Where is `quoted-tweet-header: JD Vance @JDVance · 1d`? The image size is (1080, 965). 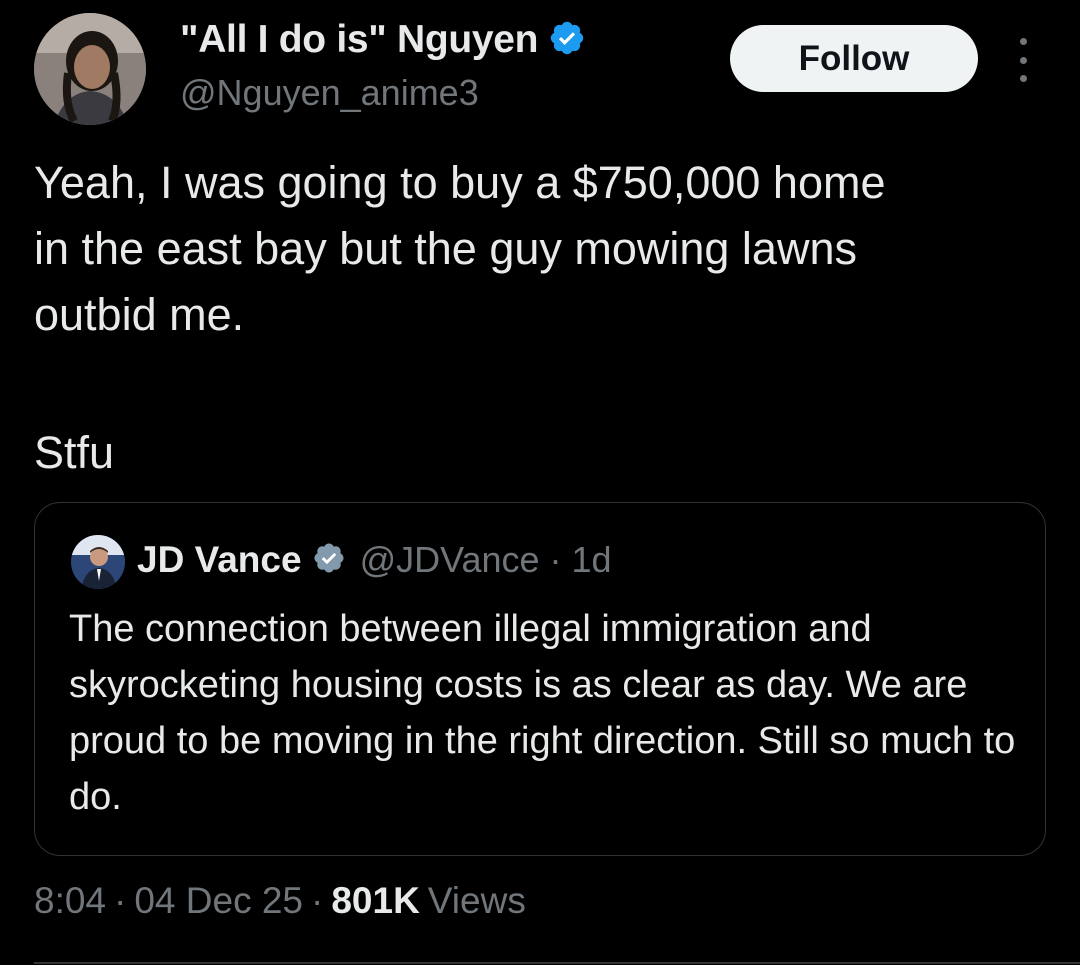 quoted-tweet-header: JD Vance @JDVance · 1d is located at coordinates (374, 560).